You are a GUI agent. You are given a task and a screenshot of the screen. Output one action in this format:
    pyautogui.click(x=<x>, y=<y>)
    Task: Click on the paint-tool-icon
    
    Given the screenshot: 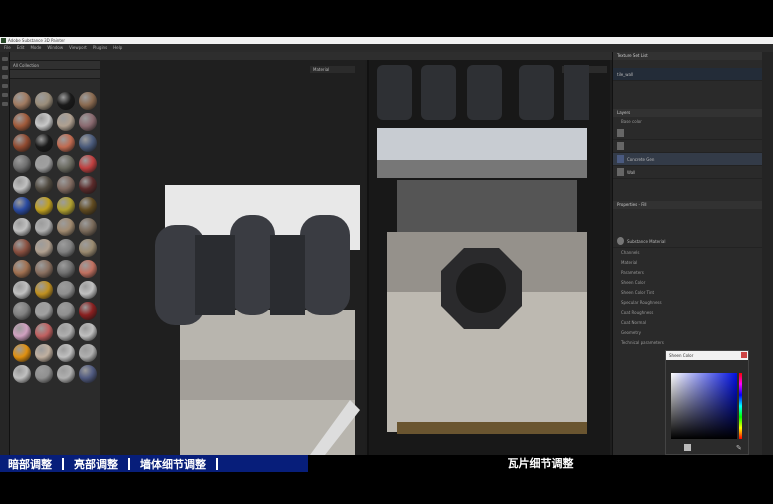 What is the action you would take?
    pyautogui.click(x=5, y=59)
    